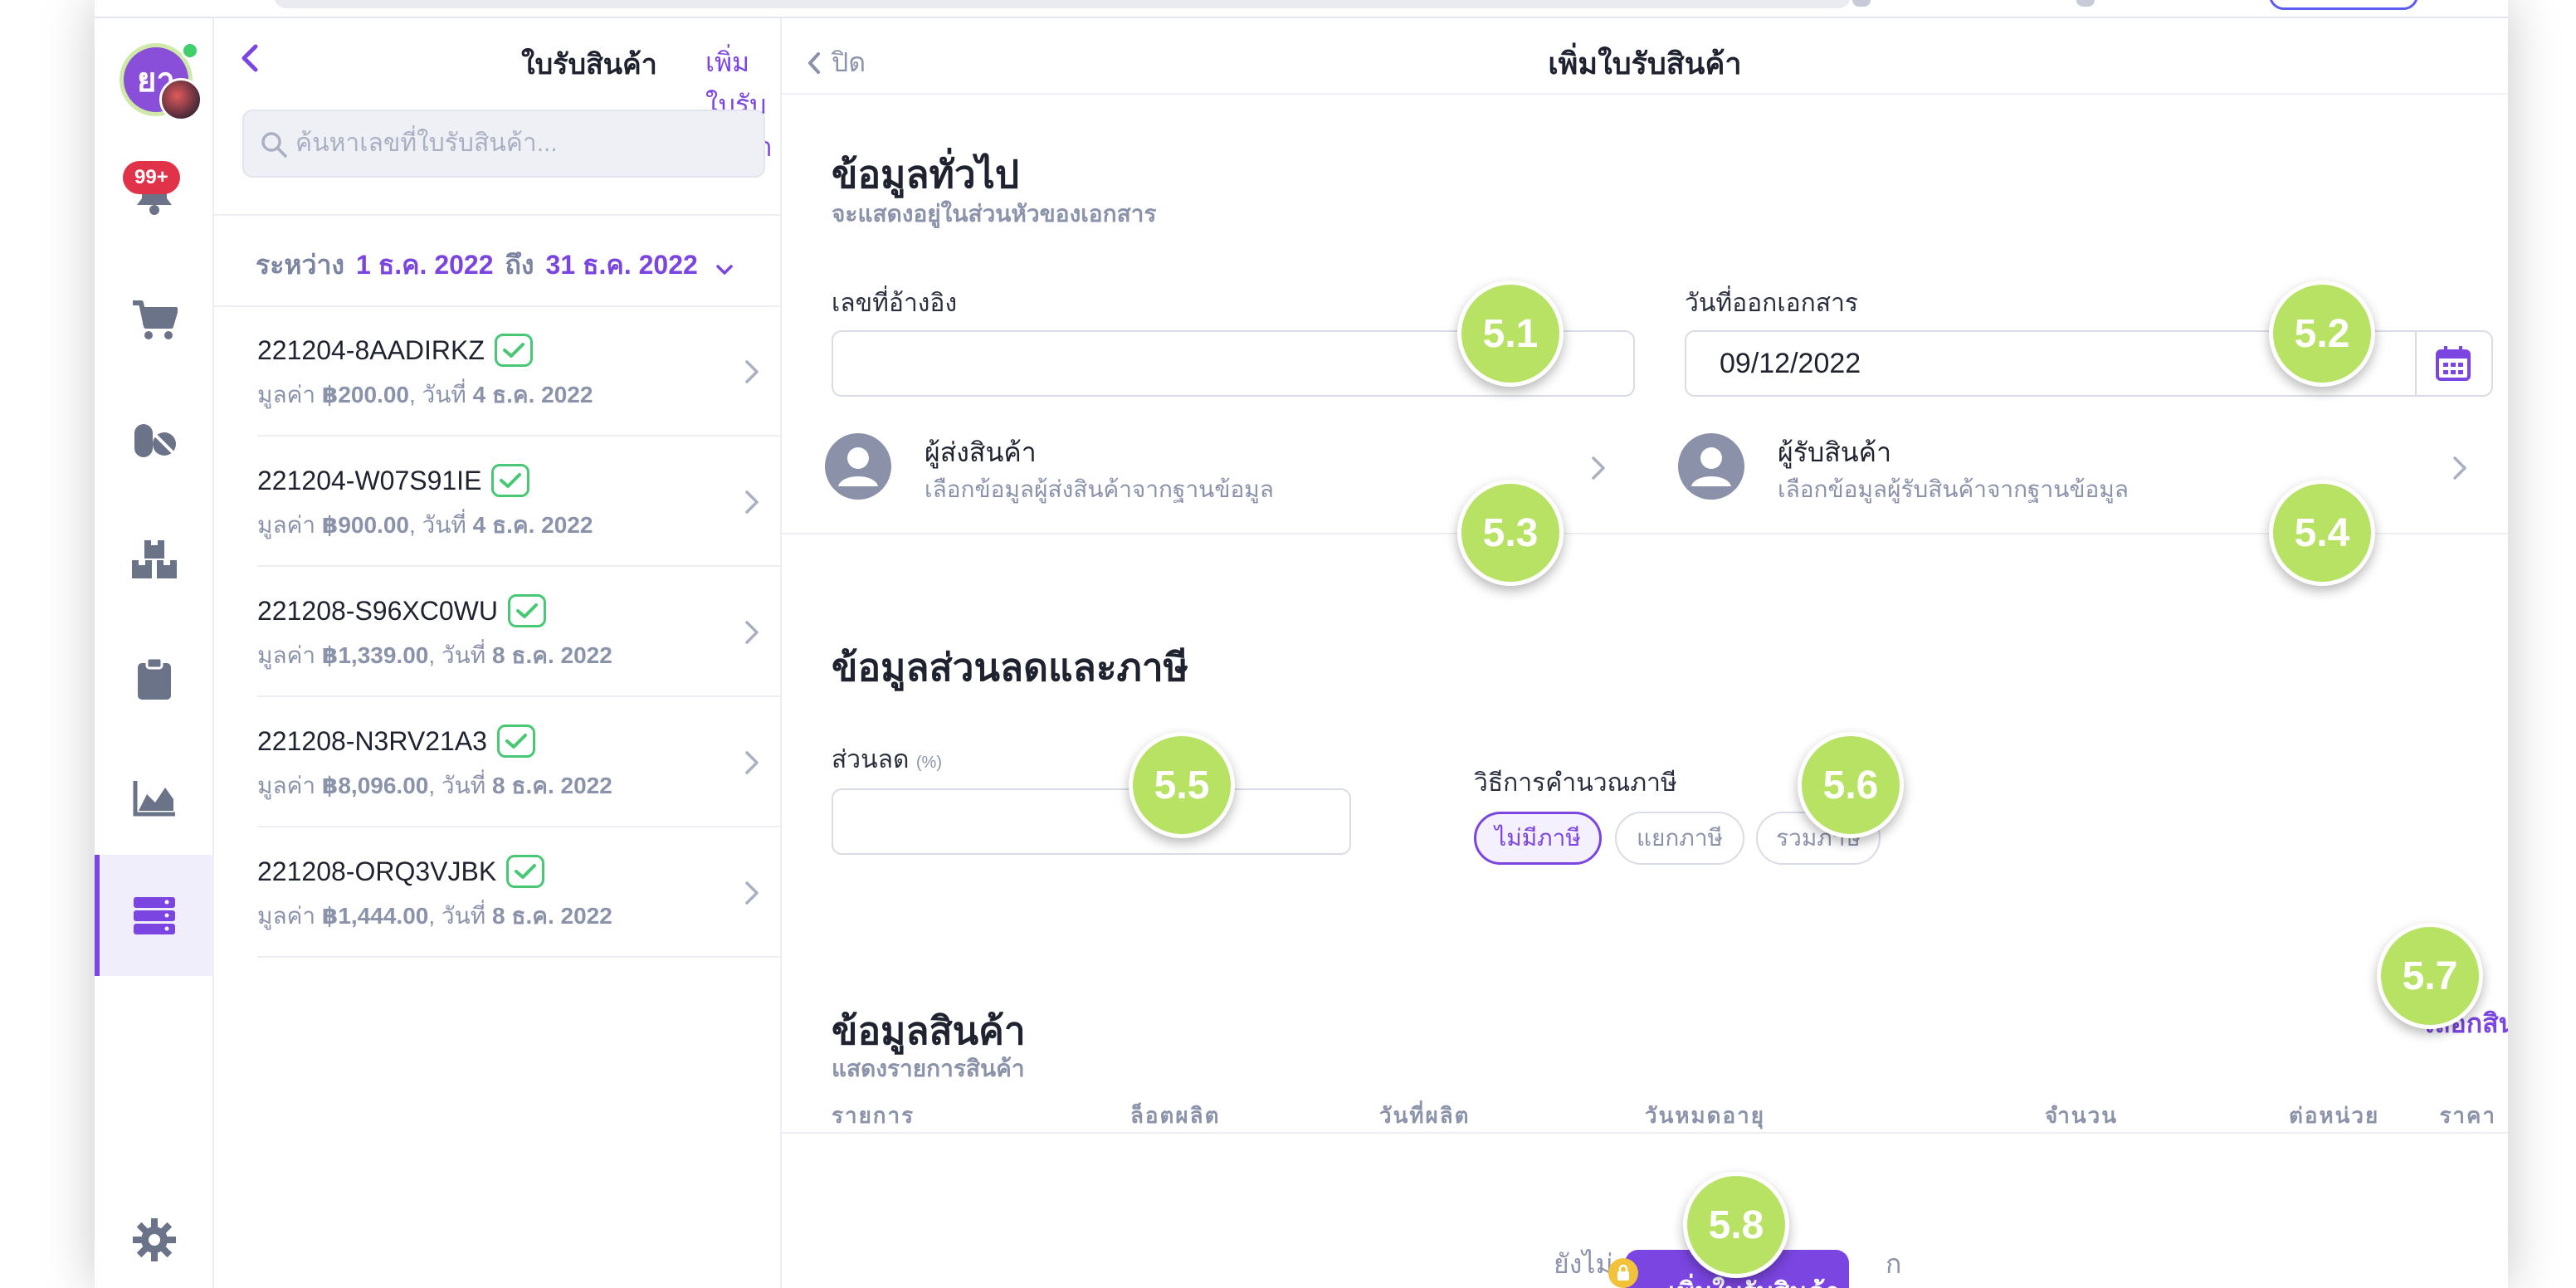 This screenshot has height=1288, width=2576. I want to click on icon-rail: ยา 99+, so click(154, 653).